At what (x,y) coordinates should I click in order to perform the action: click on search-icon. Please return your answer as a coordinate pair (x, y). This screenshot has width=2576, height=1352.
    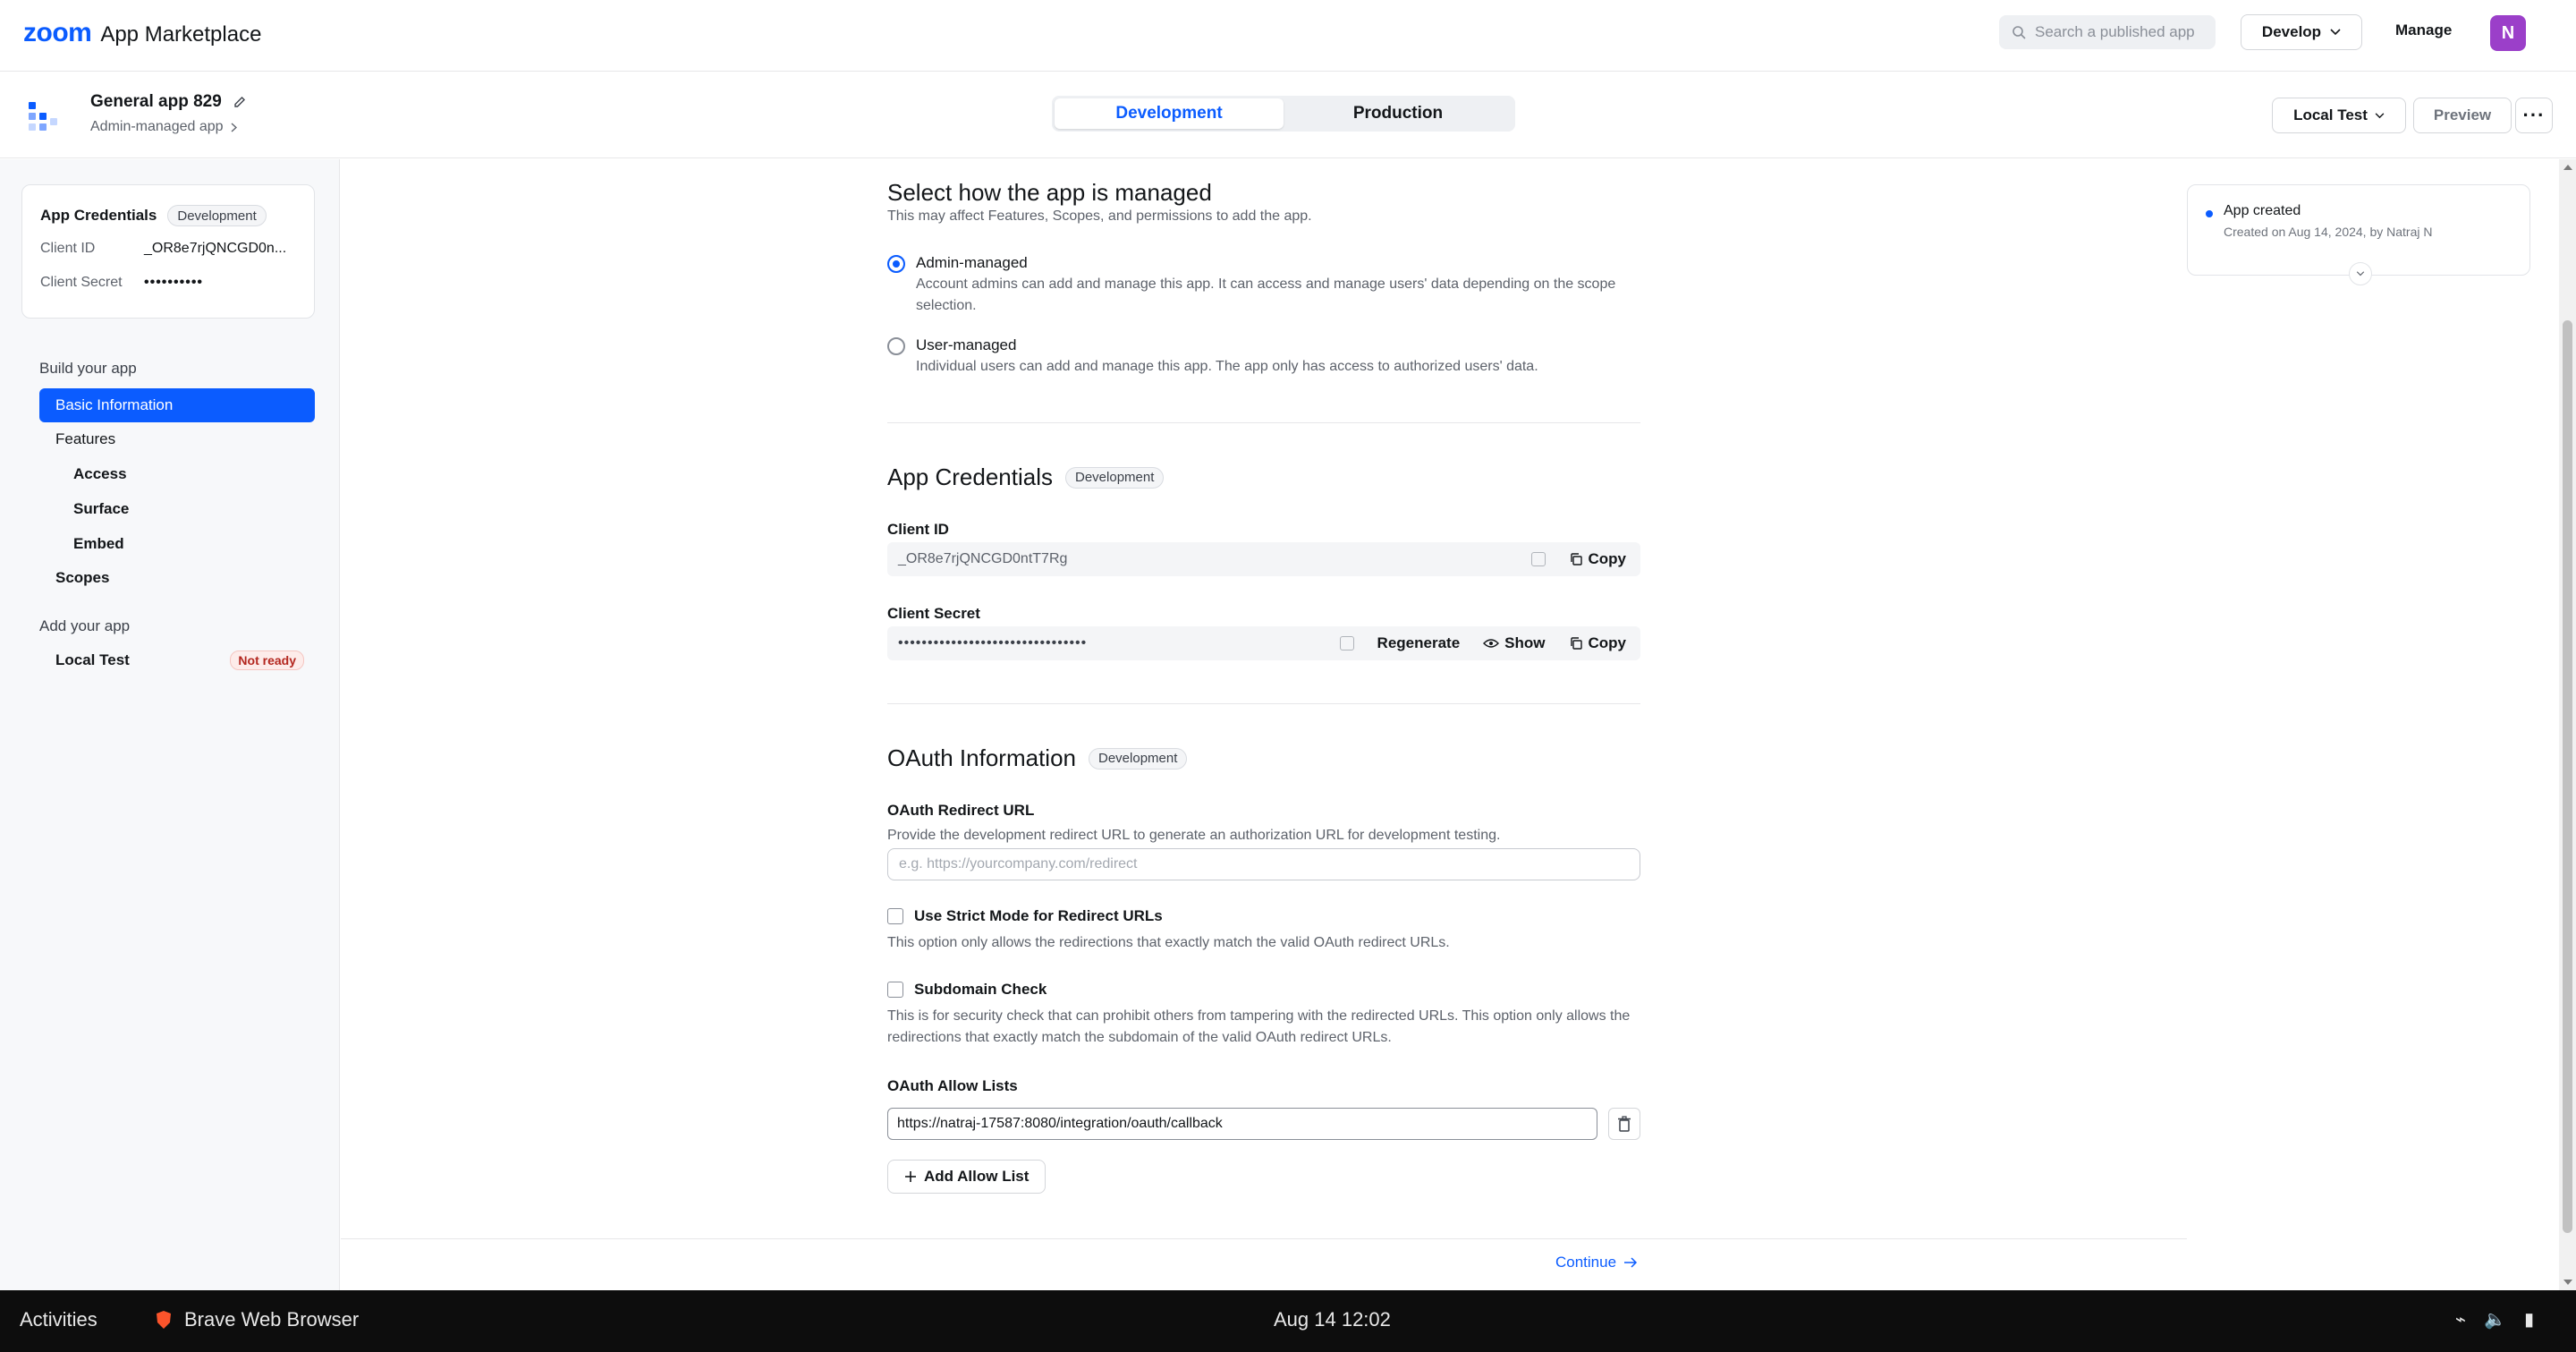
    Looking at the image, I should click on (2019, 32).